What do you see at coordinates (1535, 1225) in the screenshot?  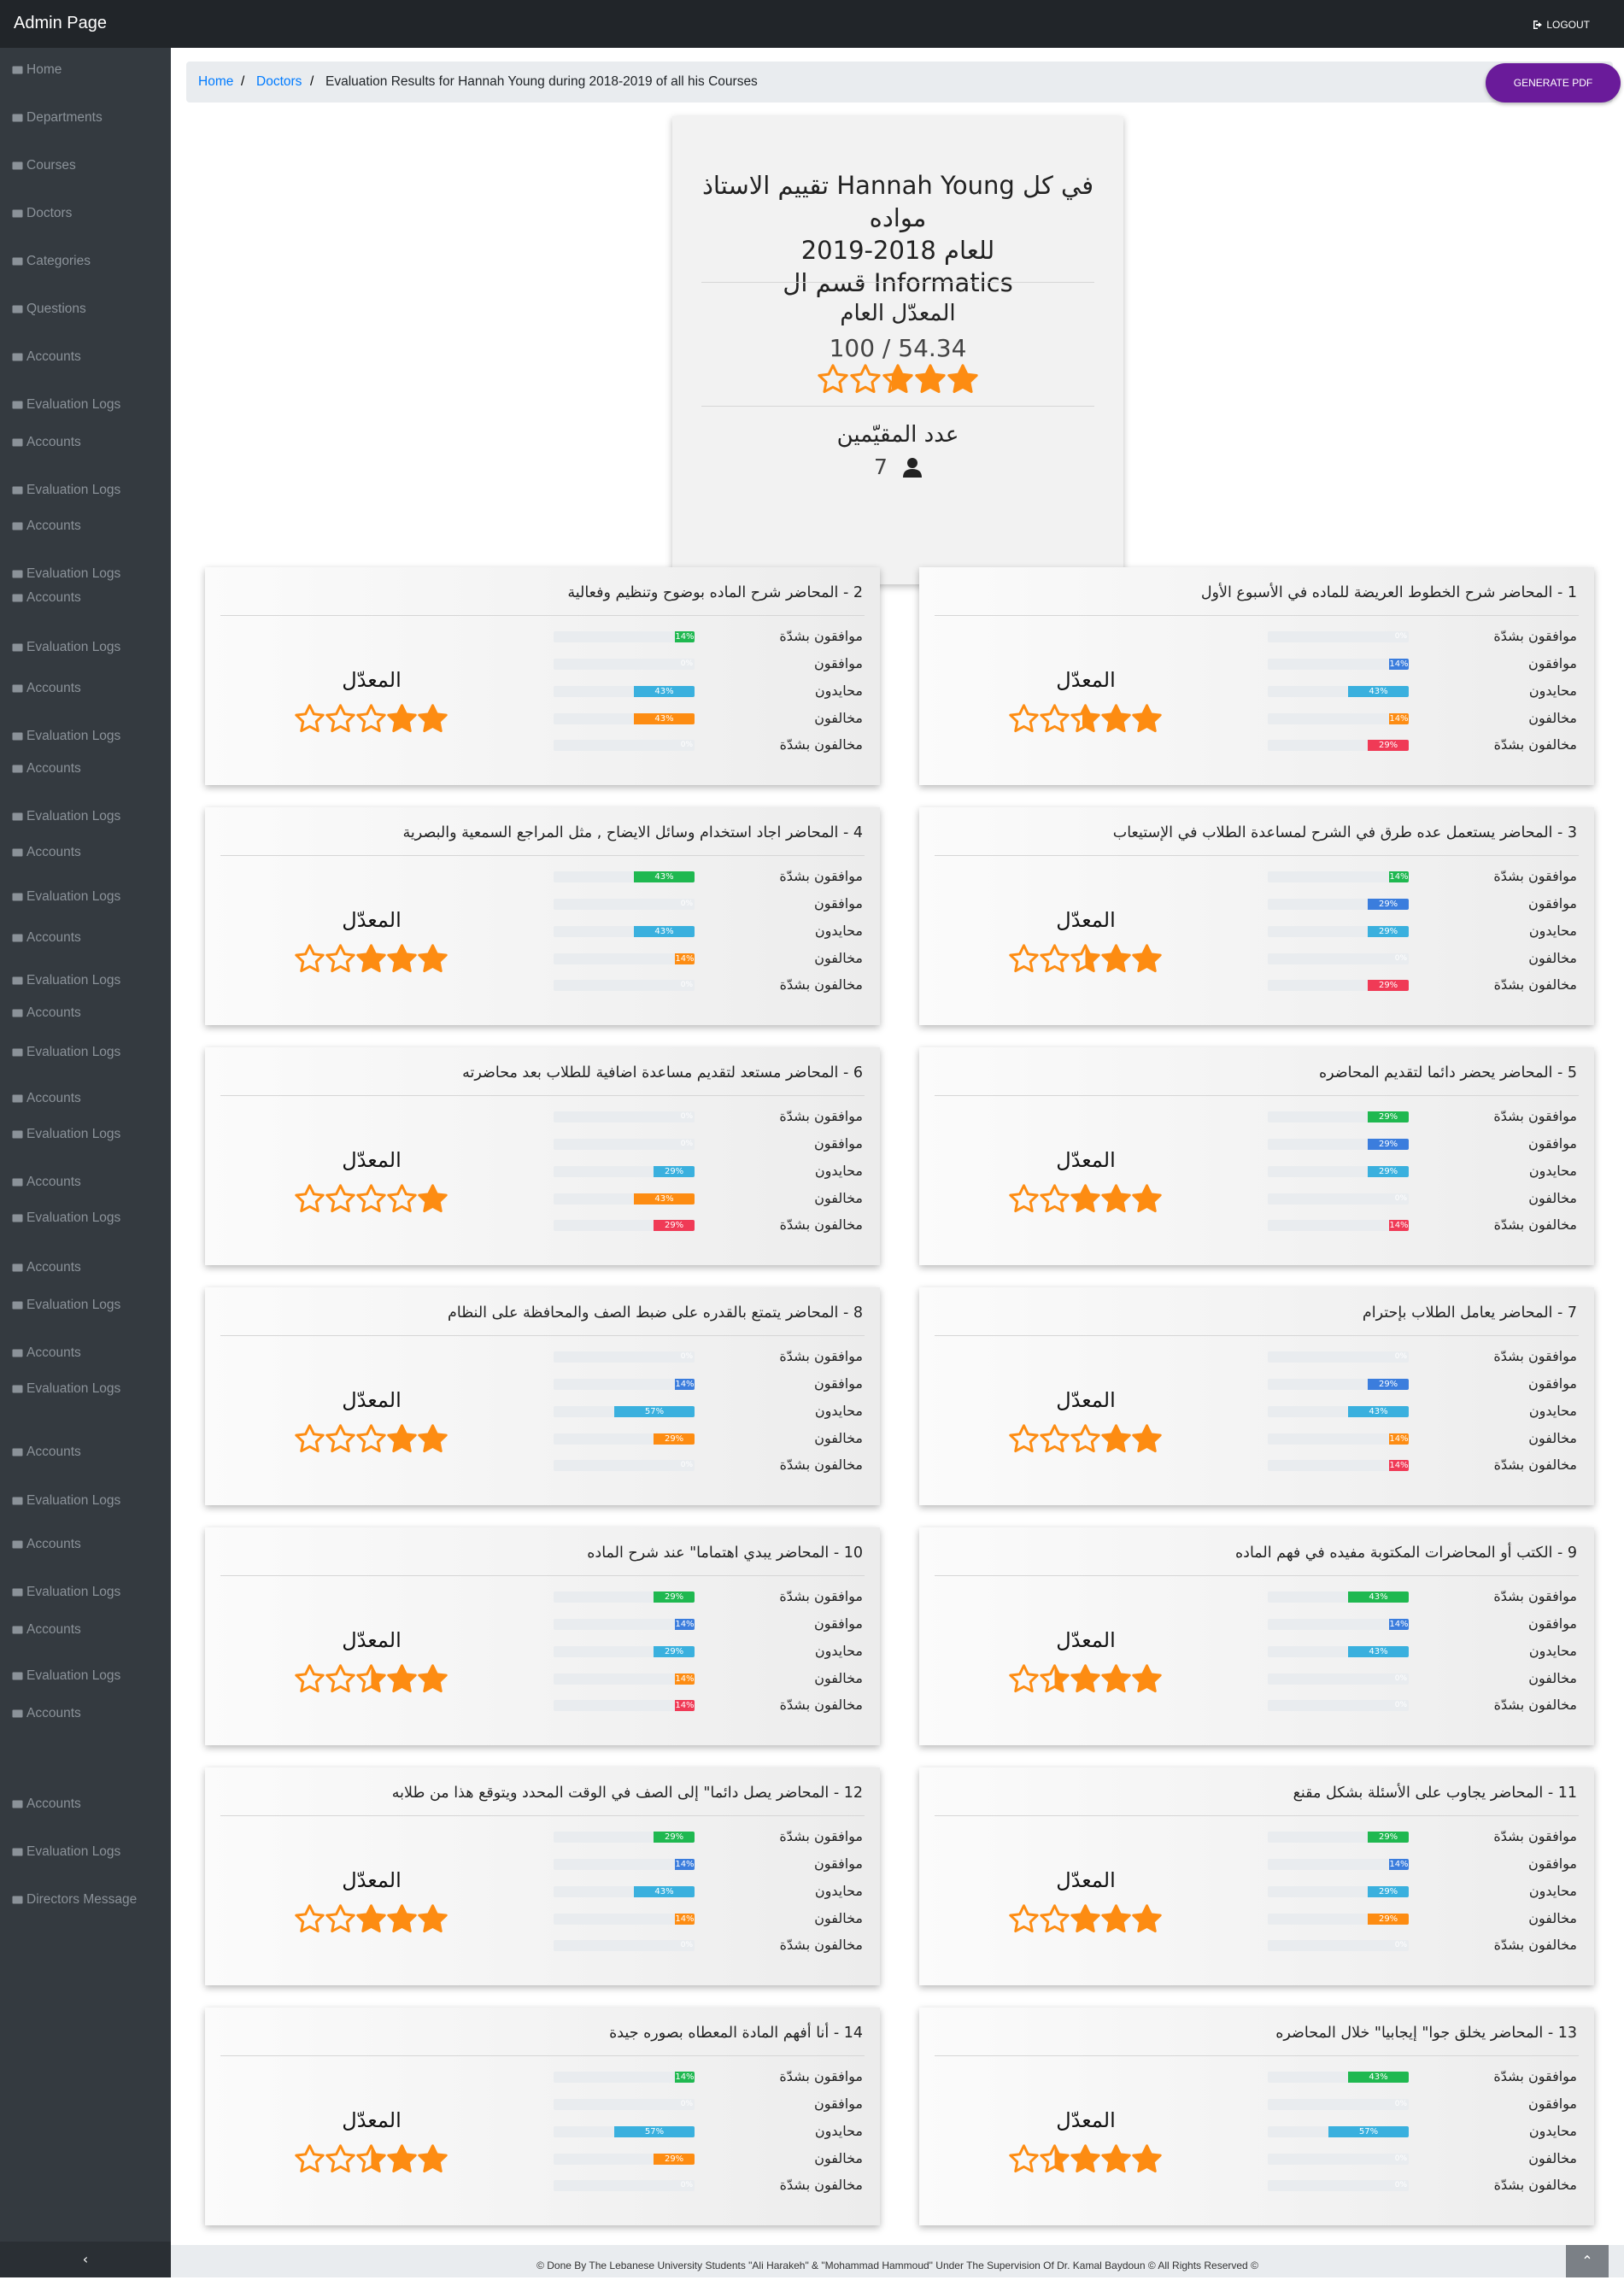 I see `response-option-label: مخالفون بشدّة` at bounding box center [1535, 1225].